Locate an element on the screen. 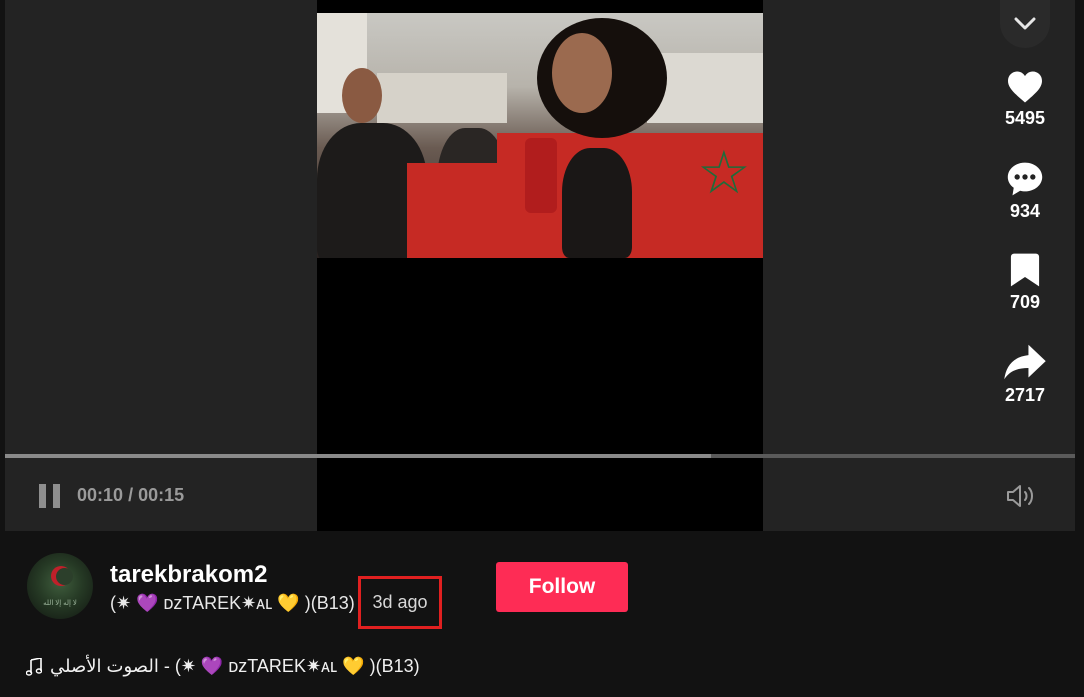 The width and height of the screenshot is (1084, 697). music-link: الصوت الأصلي - (✷ 💜 ᴅᴢTAREK✷ᴀʟ 💛 )(B13) is located at coordinates (223, 666).